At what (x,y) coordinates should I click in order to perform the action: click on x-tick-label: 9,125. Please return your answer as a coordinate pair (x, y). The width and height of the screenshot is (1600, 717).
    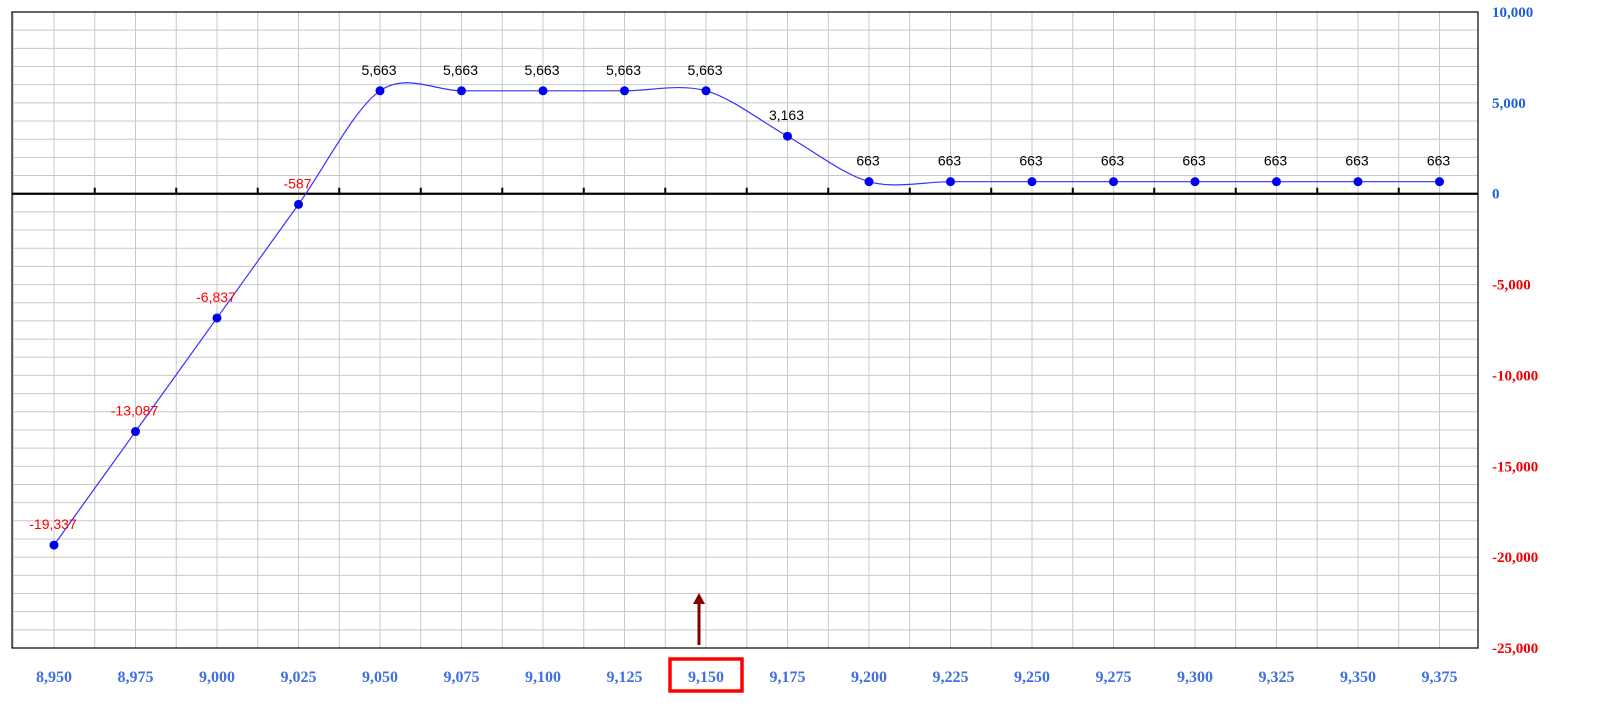
    Looking at the image, I should click on (625, 677).